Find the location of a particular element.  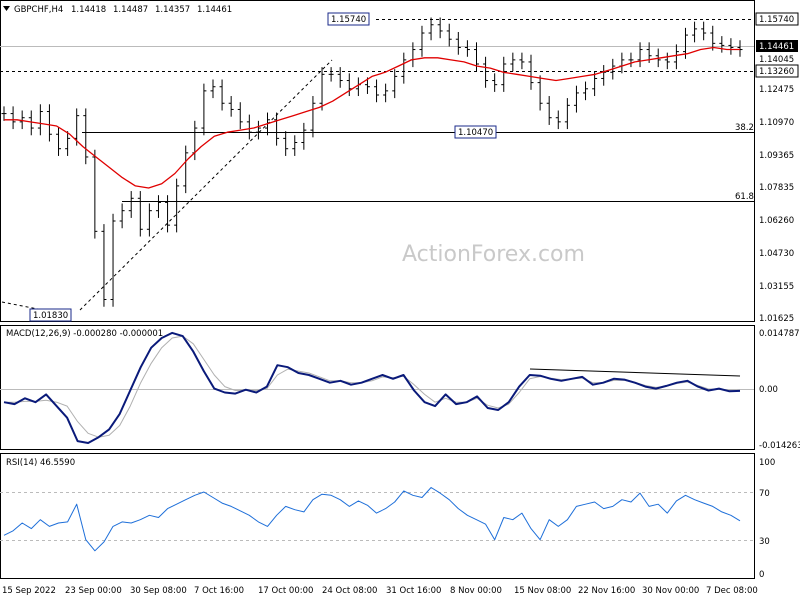

symbol-dropdown-icon is located at coordinates (6, 8).